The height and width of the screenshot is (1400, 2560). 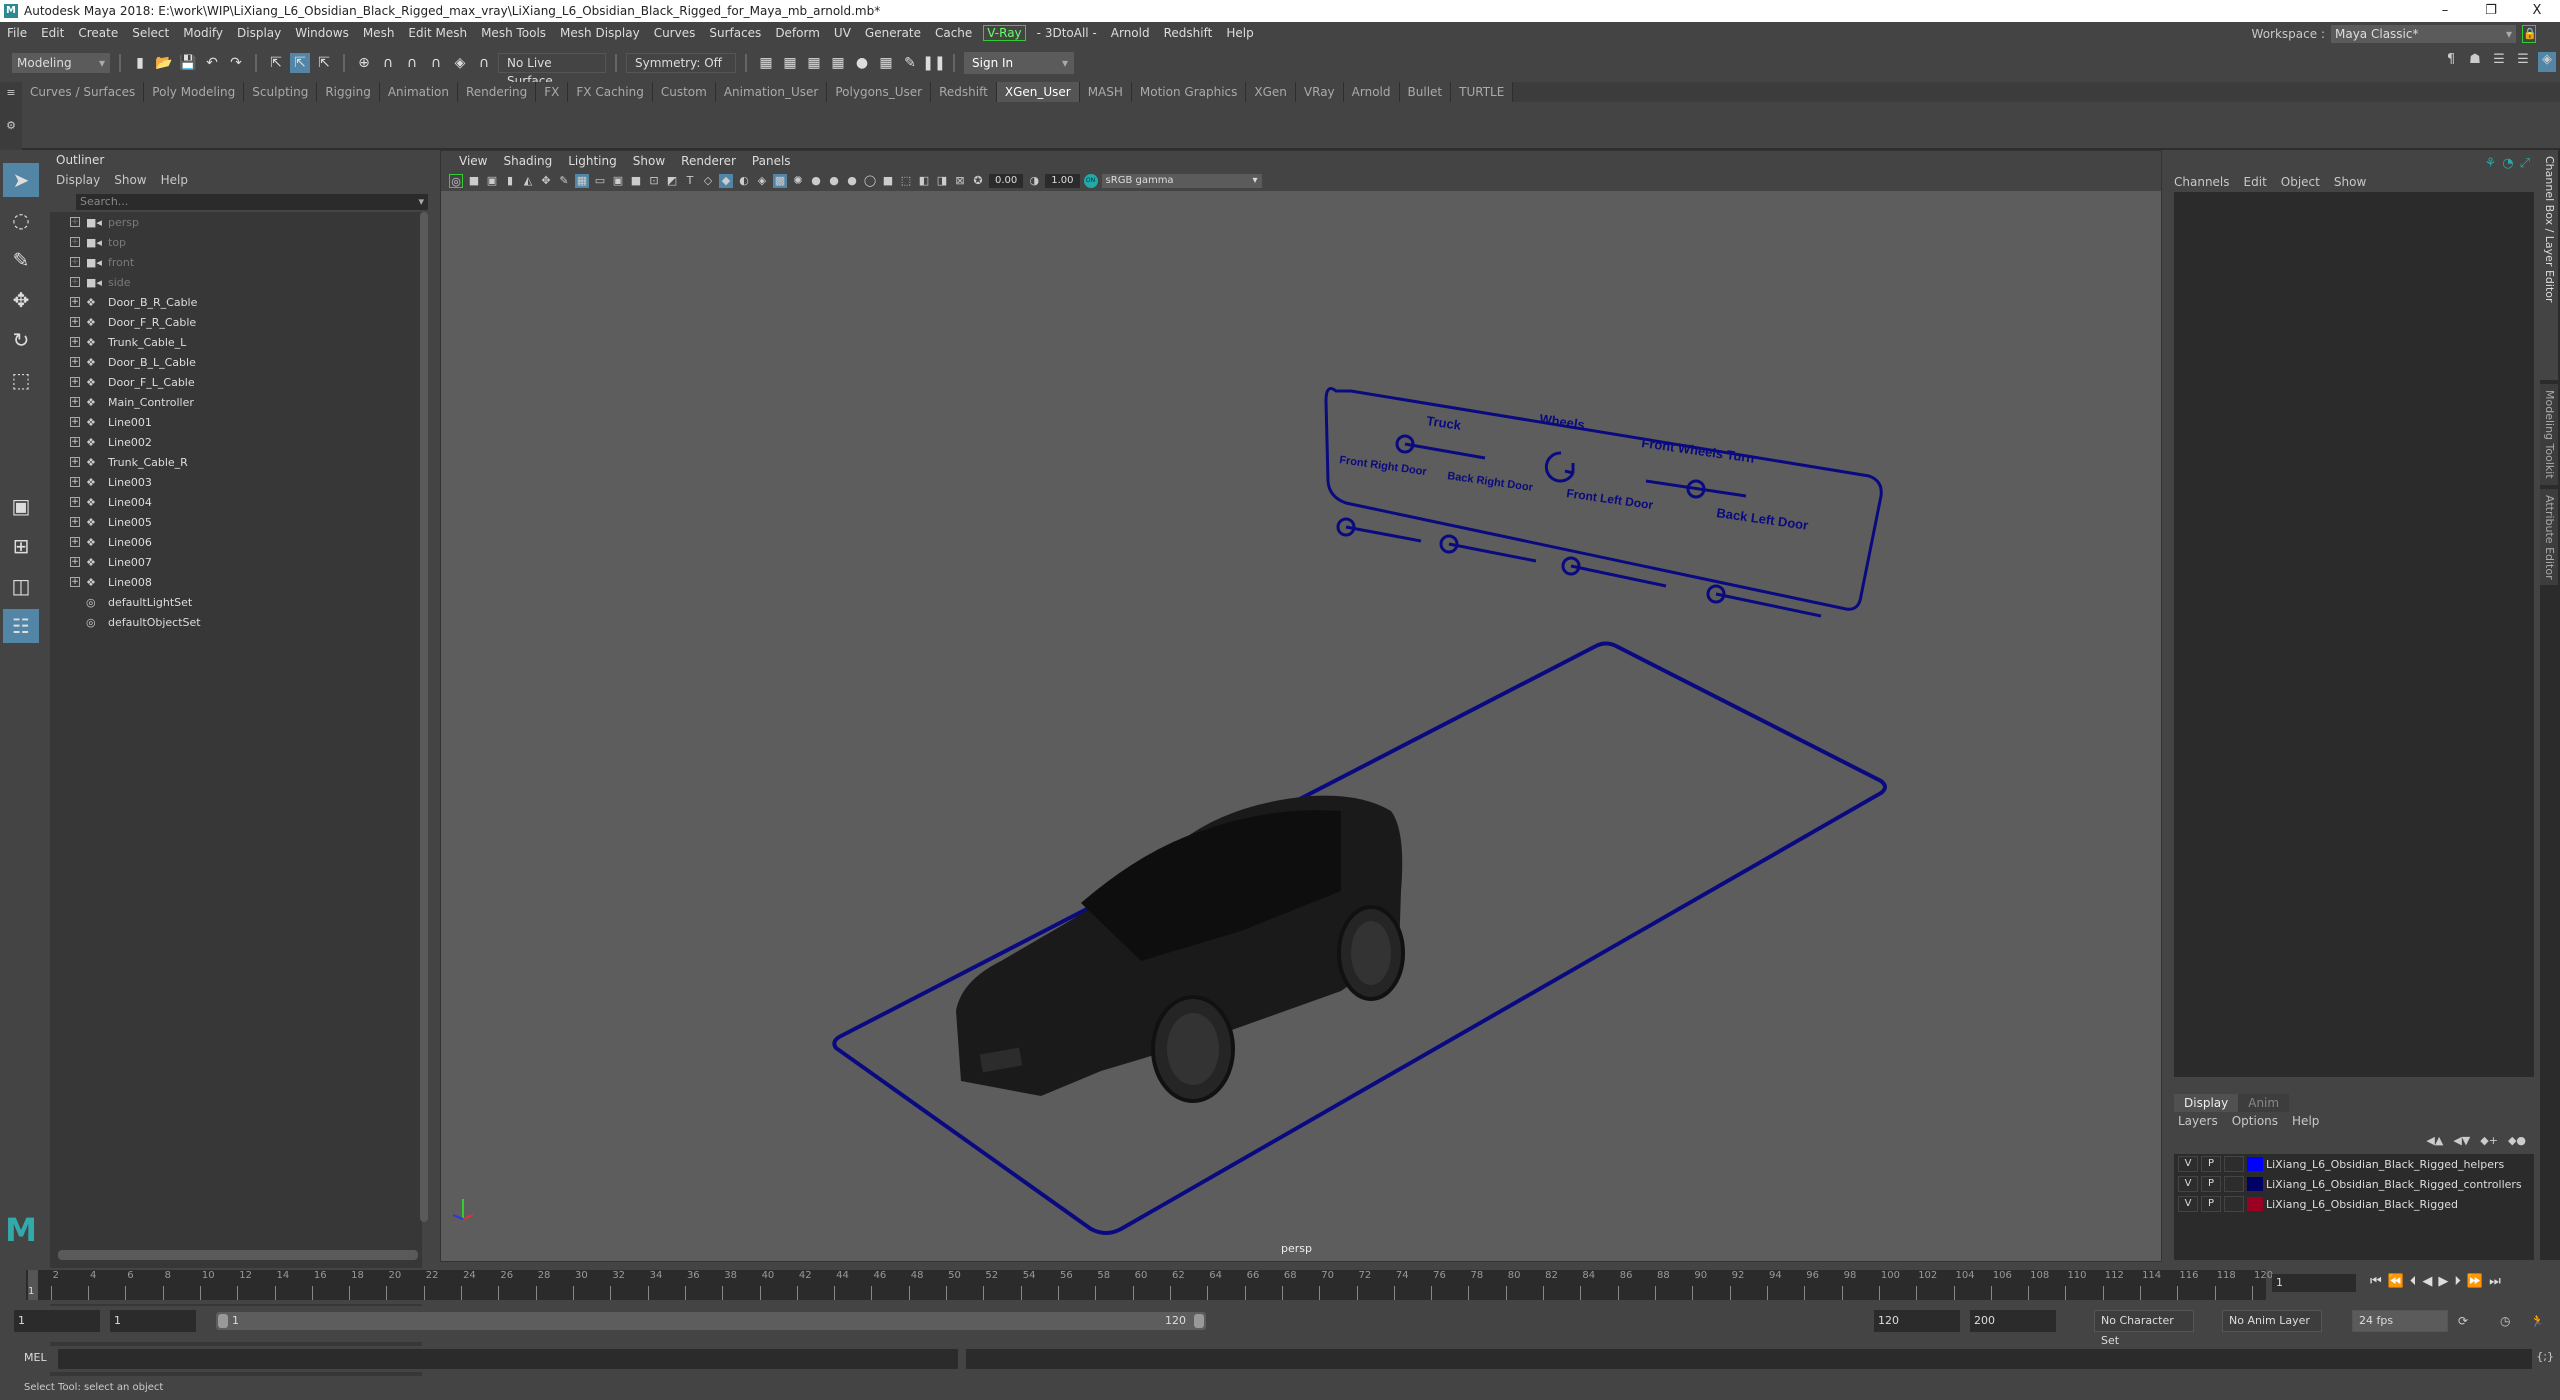 What do you see at coordinates (510, 181) in the screenshot?
I see `bookmark-icon: ▮` at bounding box center [510, 181].